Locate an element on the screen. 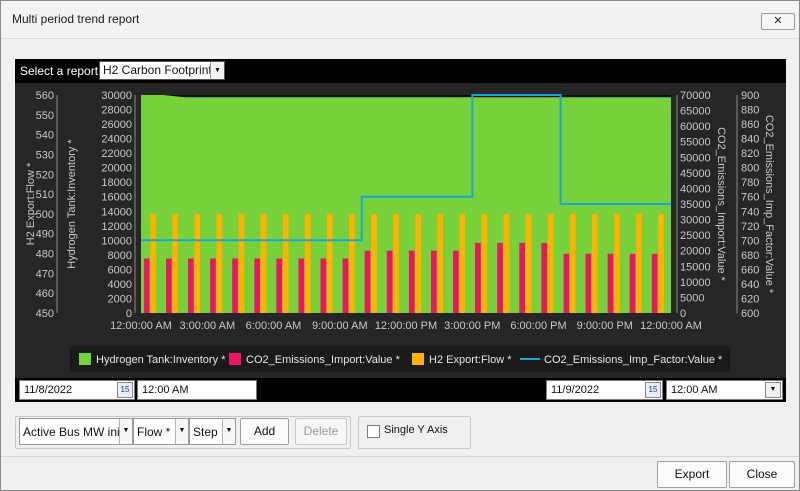 This screenshot has width=800, height=491. end-time-field: 12:00 AM ▼ is located at coordinates (724, 390).